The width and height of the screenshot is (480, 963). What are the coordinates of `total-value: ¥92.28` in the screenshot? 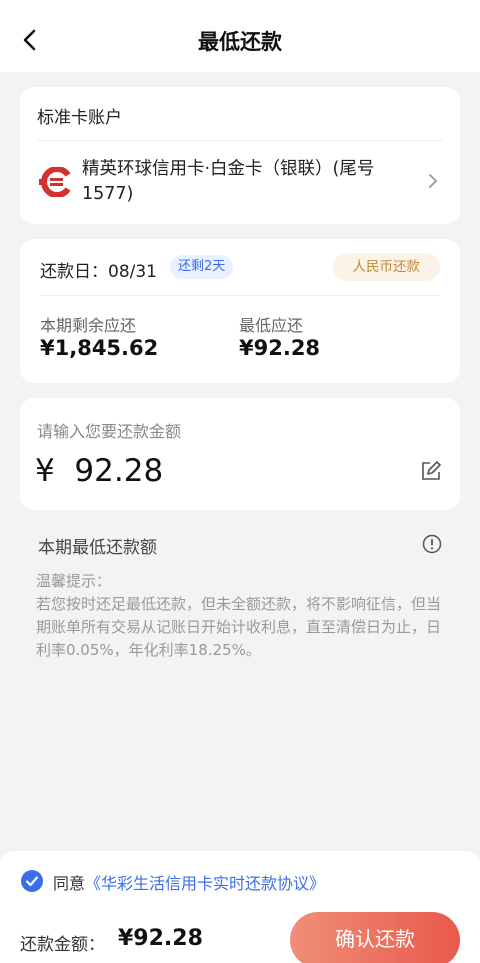 It's located at (160, 938).